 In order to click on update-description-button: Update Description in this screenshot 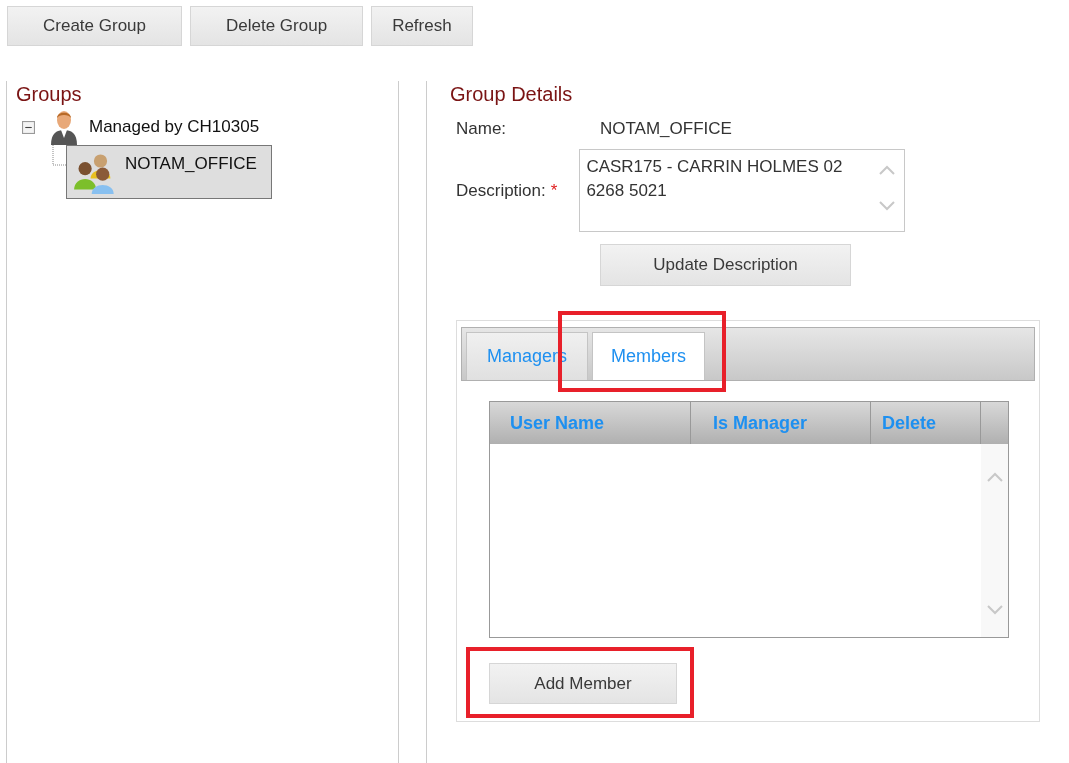, I will do `click(725, 265)`.